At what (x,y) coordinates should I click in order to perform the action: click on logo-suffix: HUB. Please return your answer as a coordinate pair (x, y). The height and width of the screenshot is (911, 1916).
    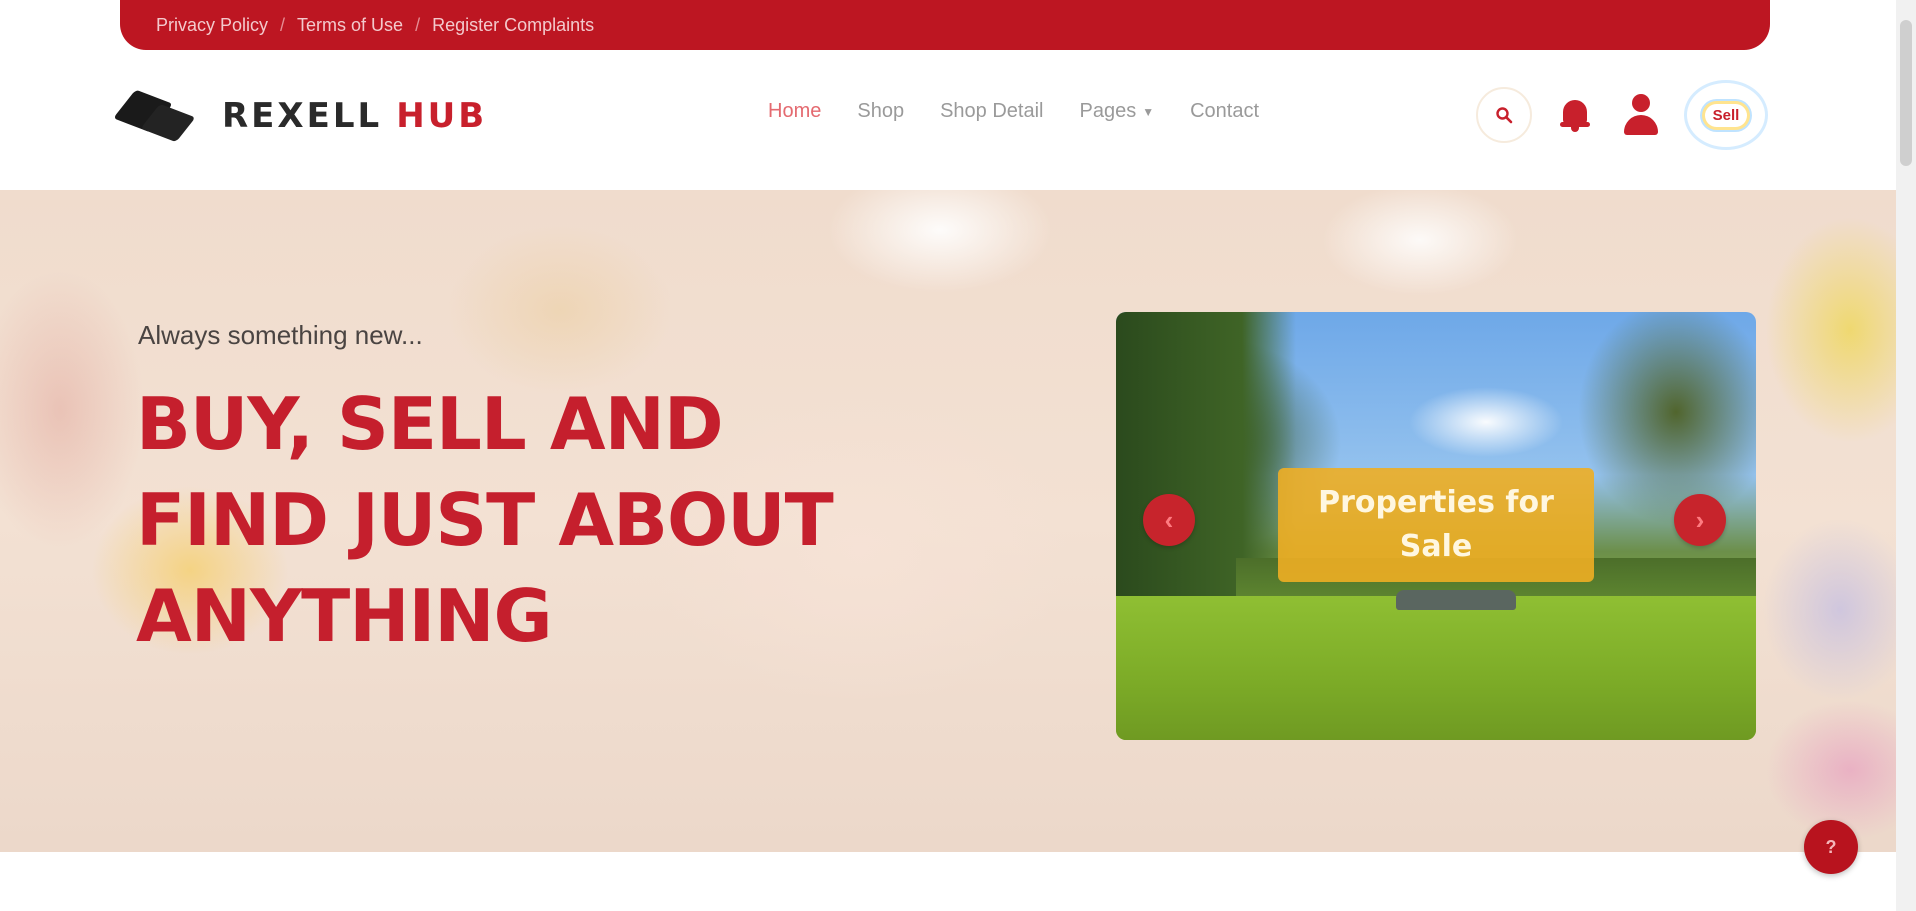
    Looking at the image, I should click on (442, 116).